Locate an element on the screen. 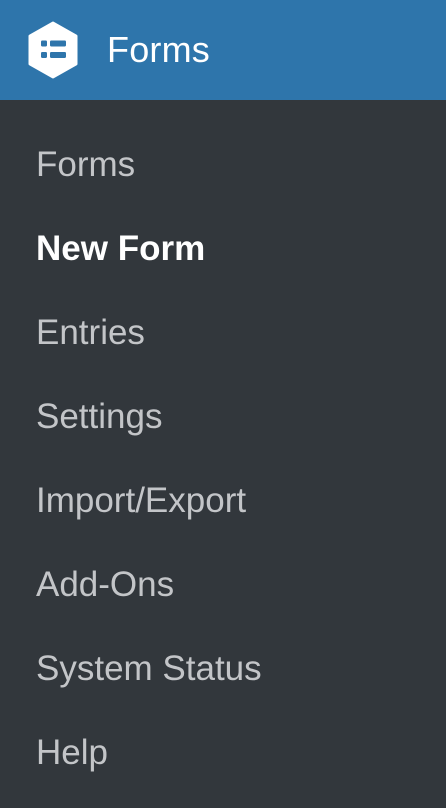 This screenshot has height=808, width=446. submenu-item-entries: Entries is located at coordinates (223, 349).